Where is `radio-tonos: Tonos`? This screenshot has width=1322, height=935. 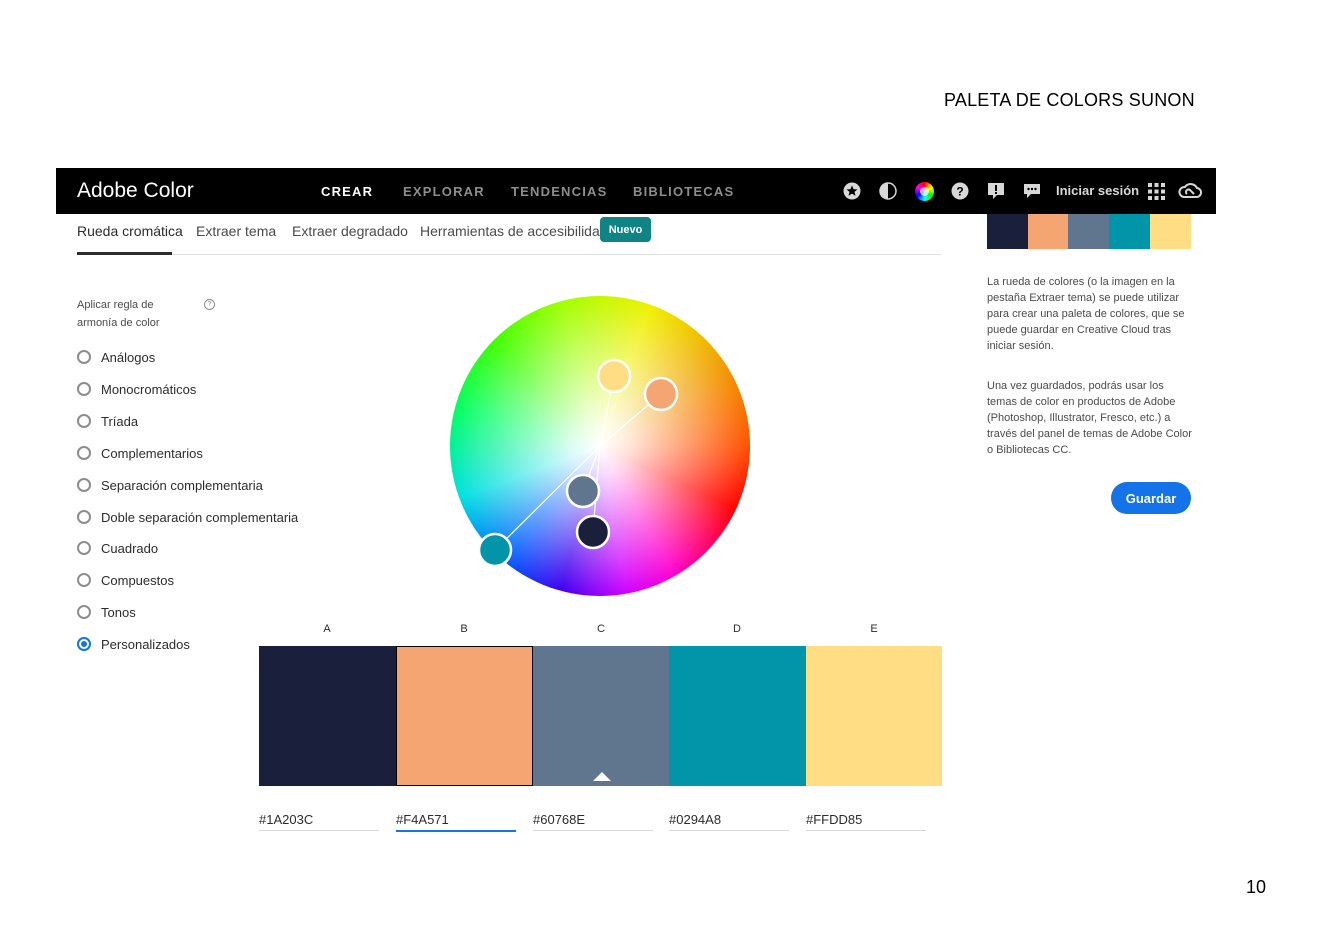 radio-tonos: Tonos is located at coordinates (106, 612).